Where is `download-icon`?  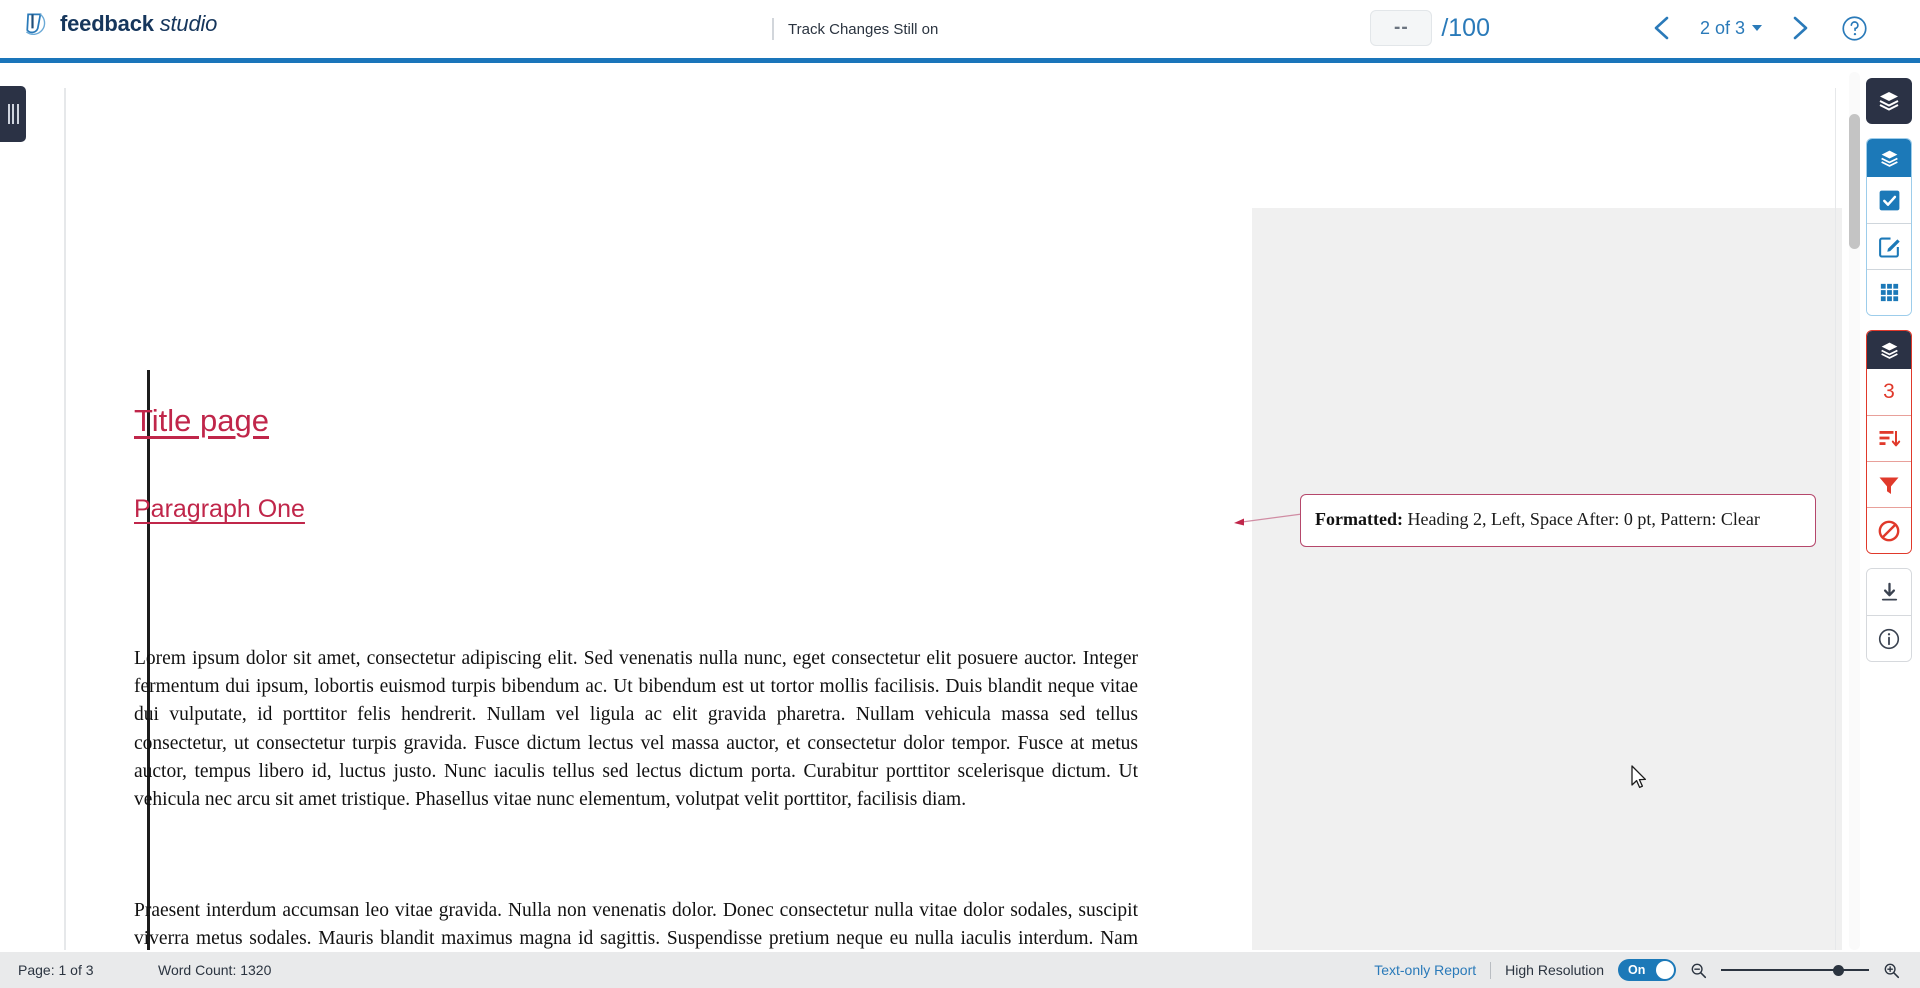 download-icon is located at coordinates (1889, 591).